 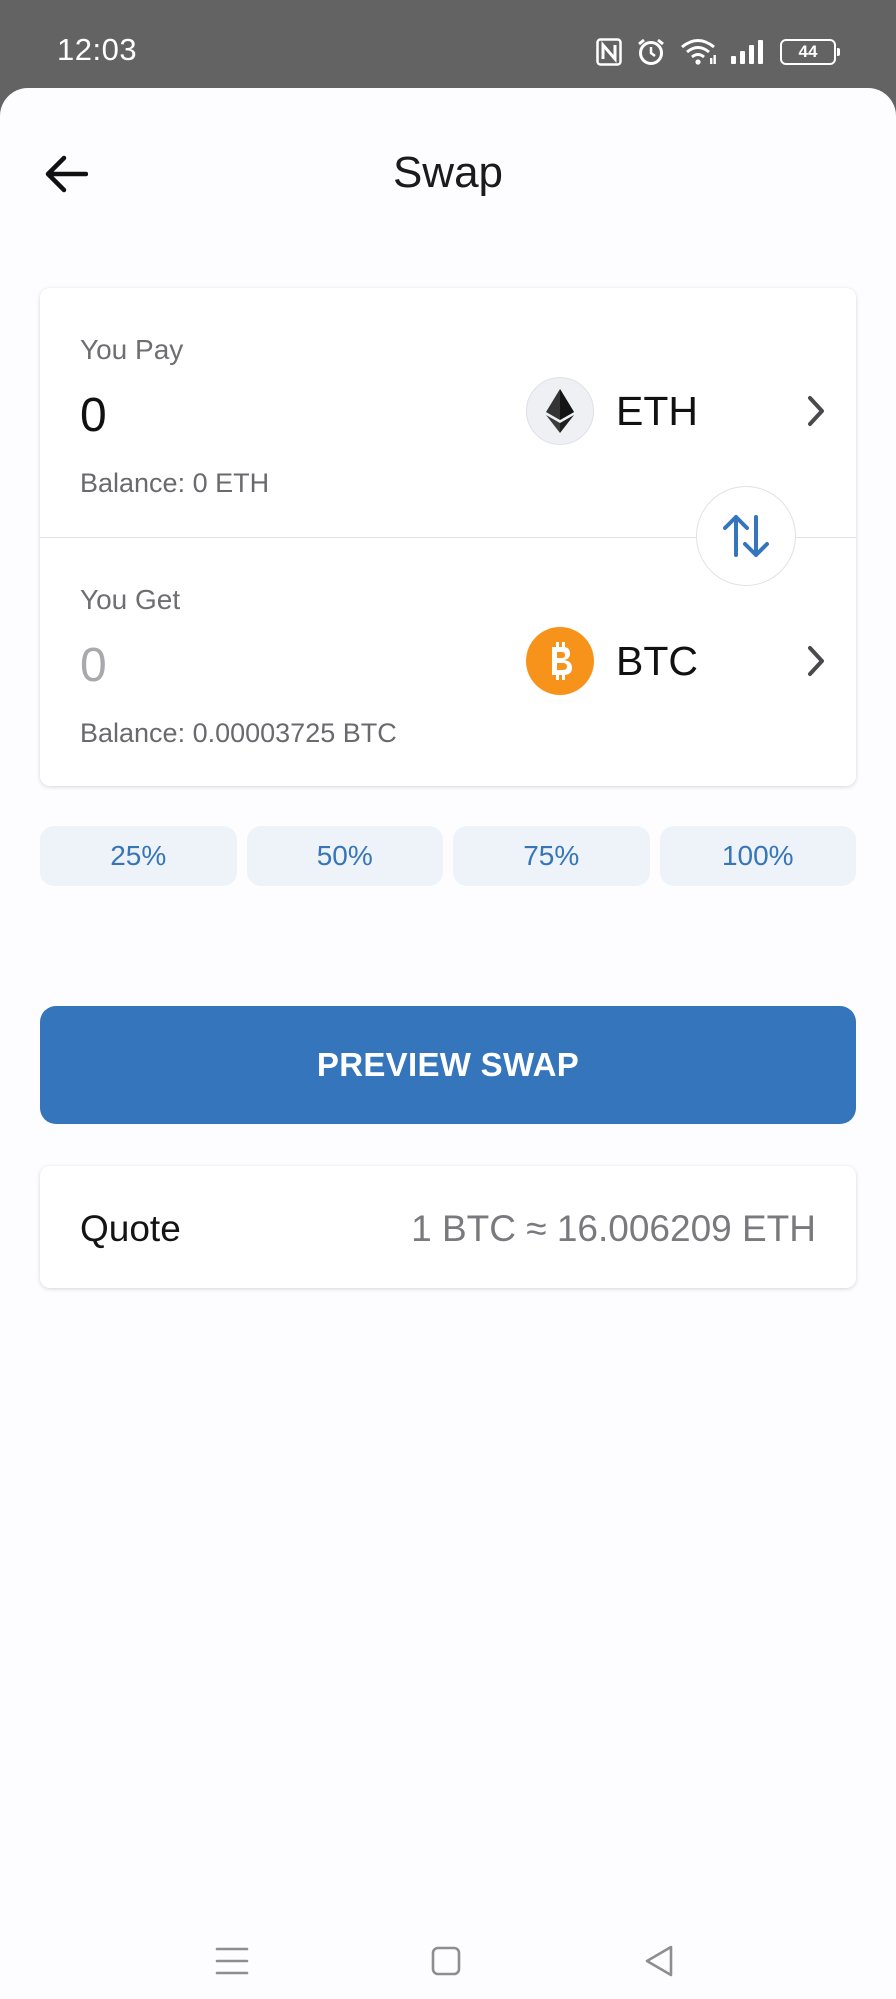 What do you see at coordinates (230, 665) in the screenshot?
I see `get-amount-input` at bounding box center [230, 665].